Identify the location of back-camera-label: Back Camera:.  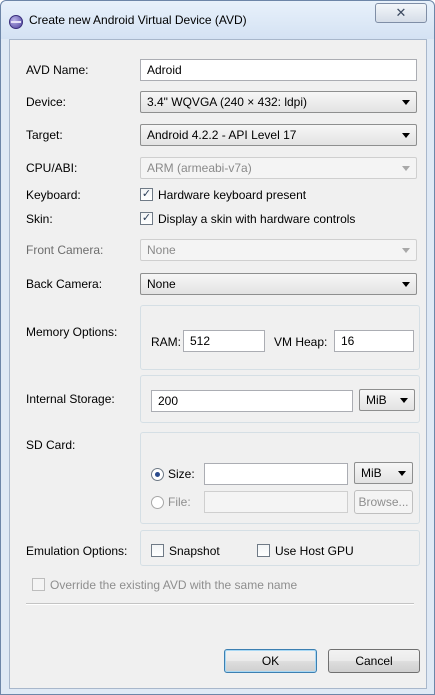
(64, 284).